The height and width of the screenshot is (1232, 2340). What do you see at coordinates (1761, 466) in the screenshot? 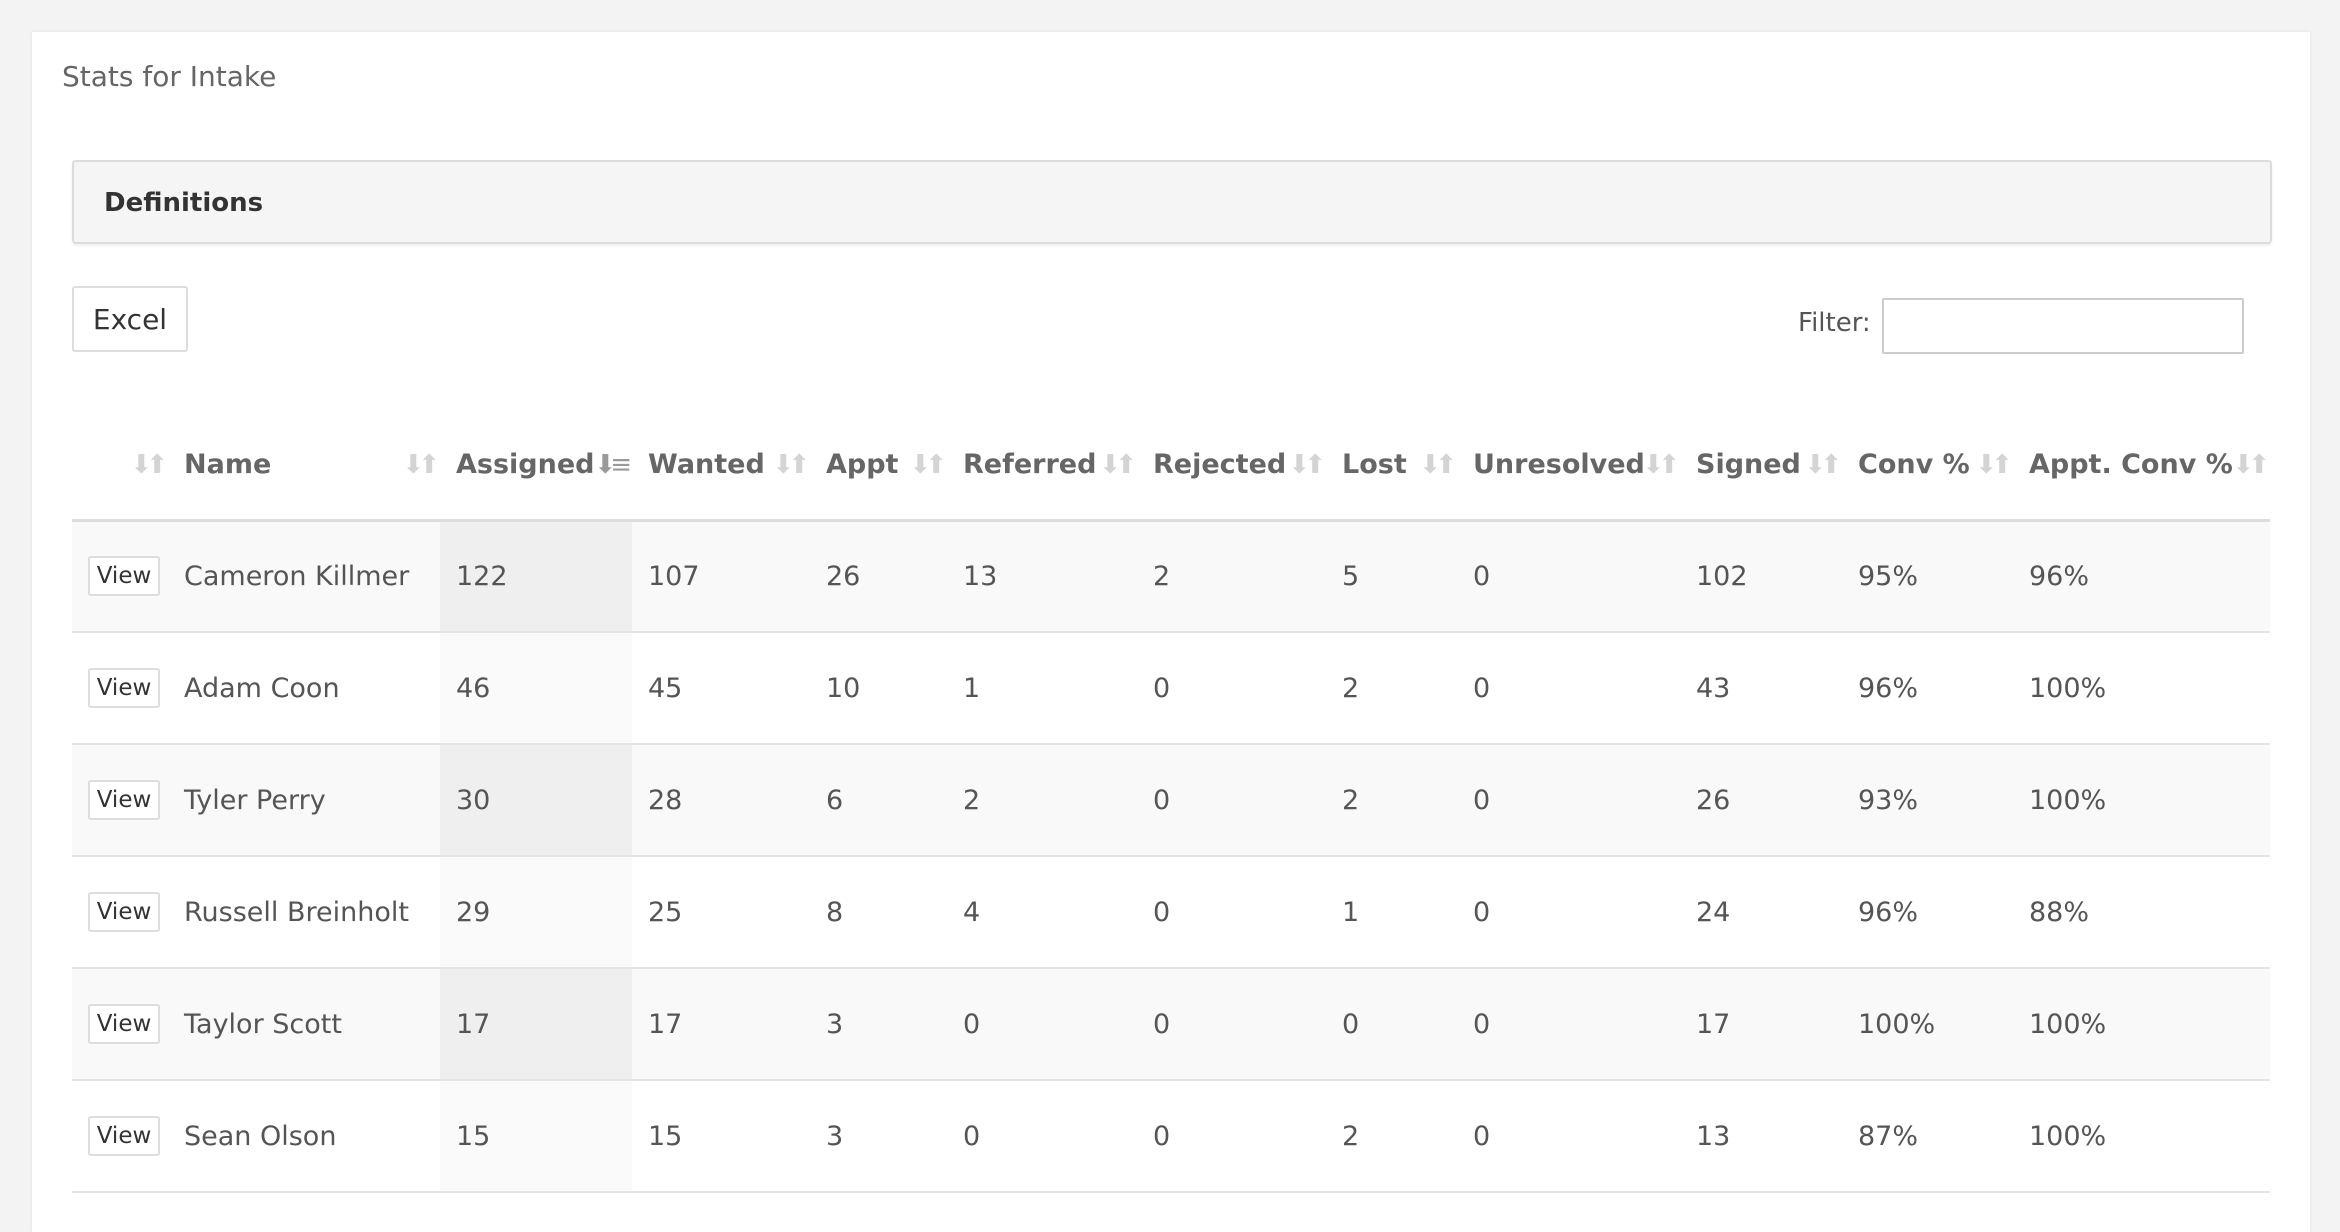
I see `col-header-signed: Signed ⬇⬆` at bounding box center [1761, 466].